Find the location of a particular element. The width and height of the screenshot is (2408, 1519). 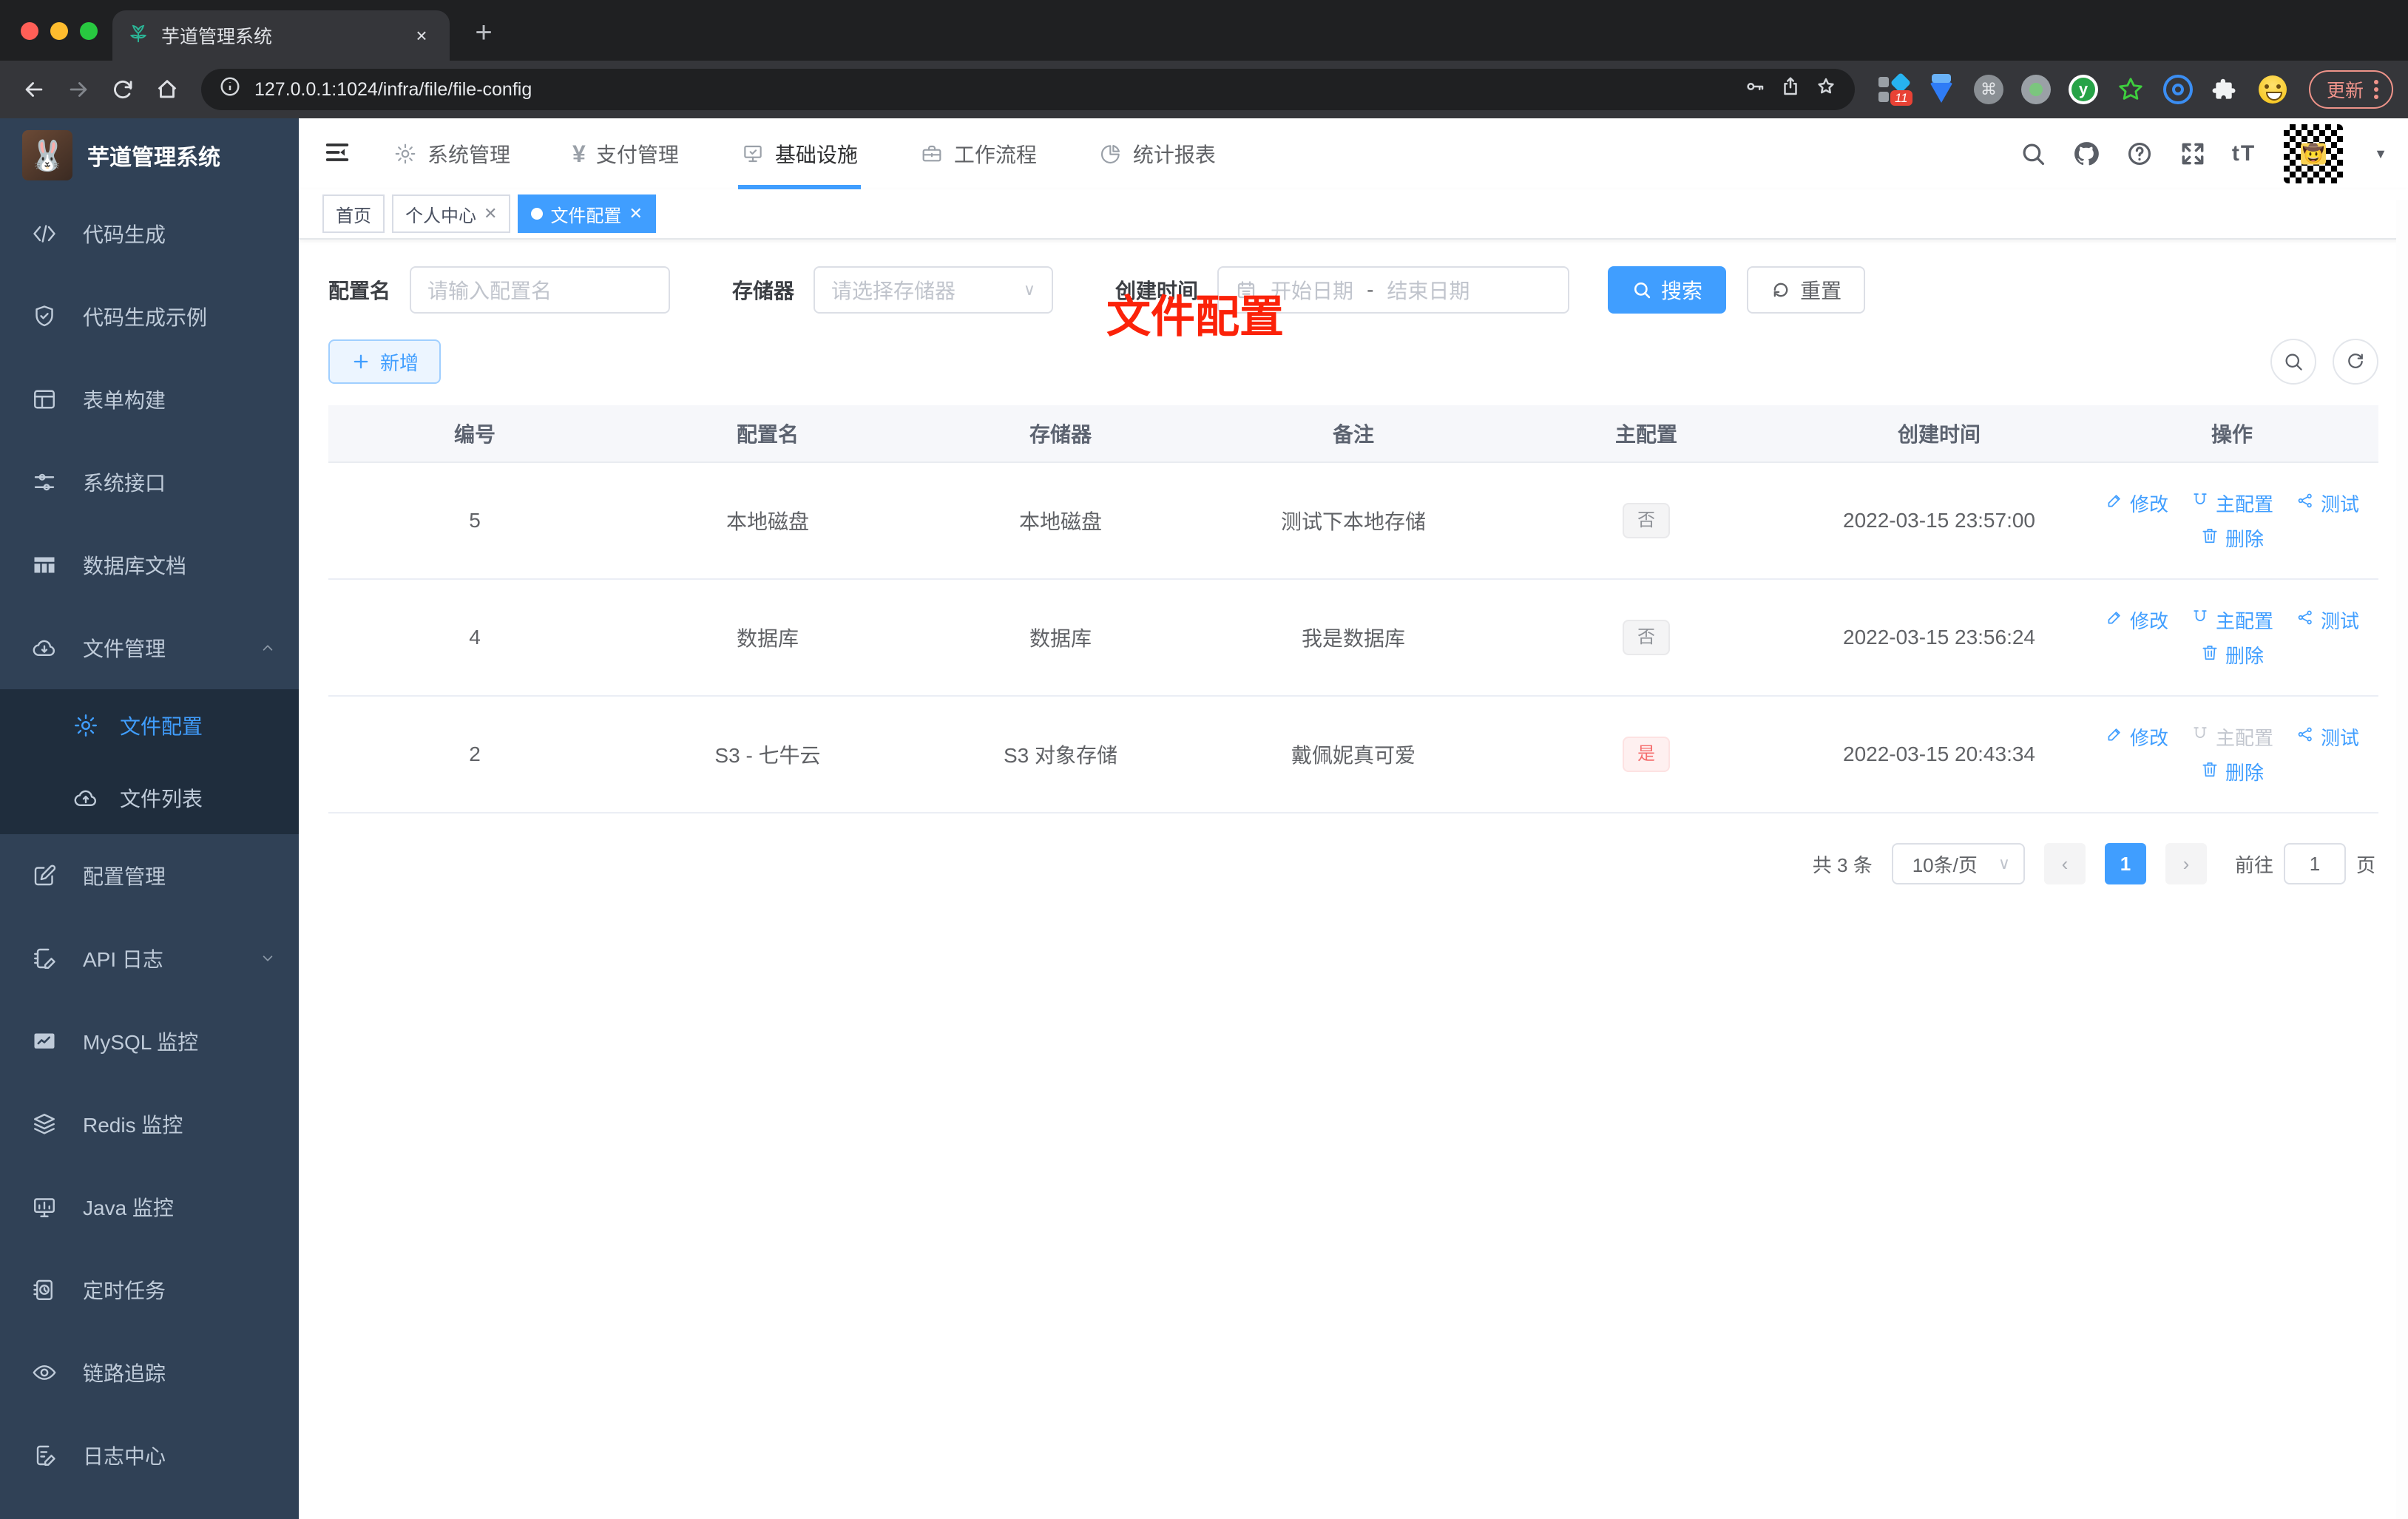

sidebar-item-API 日志: API 日志 is located at coordinates (149, 958).